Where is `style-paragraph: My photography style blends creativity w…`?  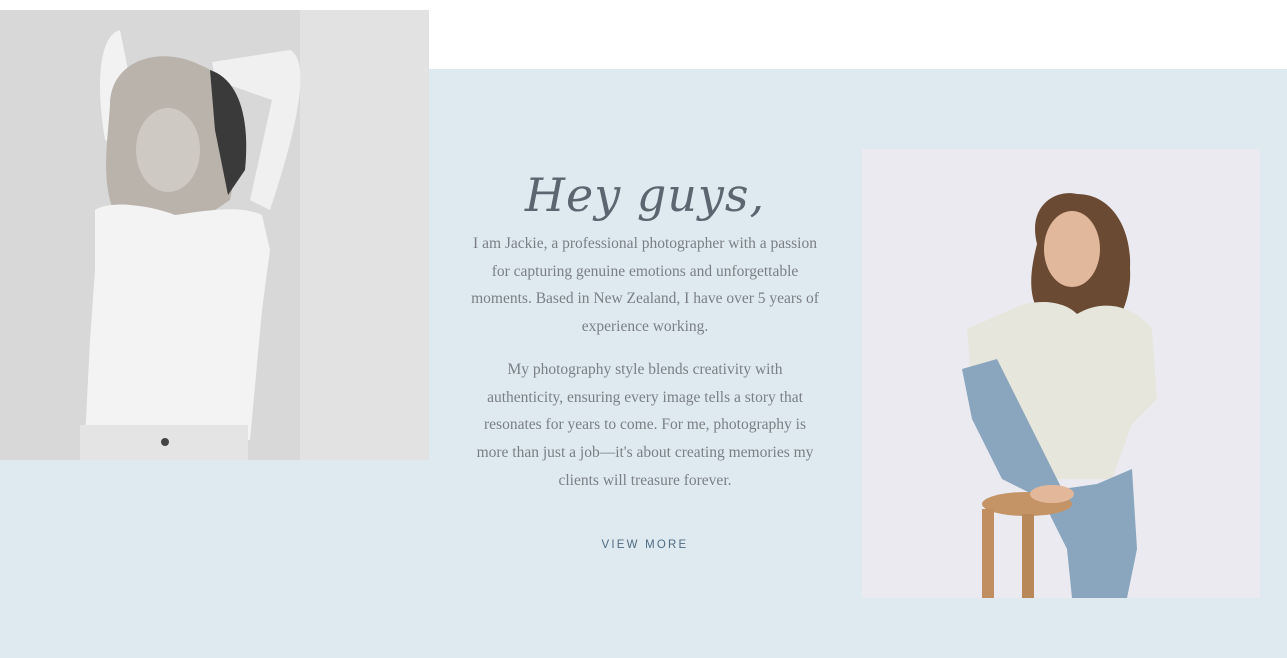 style-paragraph: My photography style blends creativity w… is located at coordinates (645, 424).